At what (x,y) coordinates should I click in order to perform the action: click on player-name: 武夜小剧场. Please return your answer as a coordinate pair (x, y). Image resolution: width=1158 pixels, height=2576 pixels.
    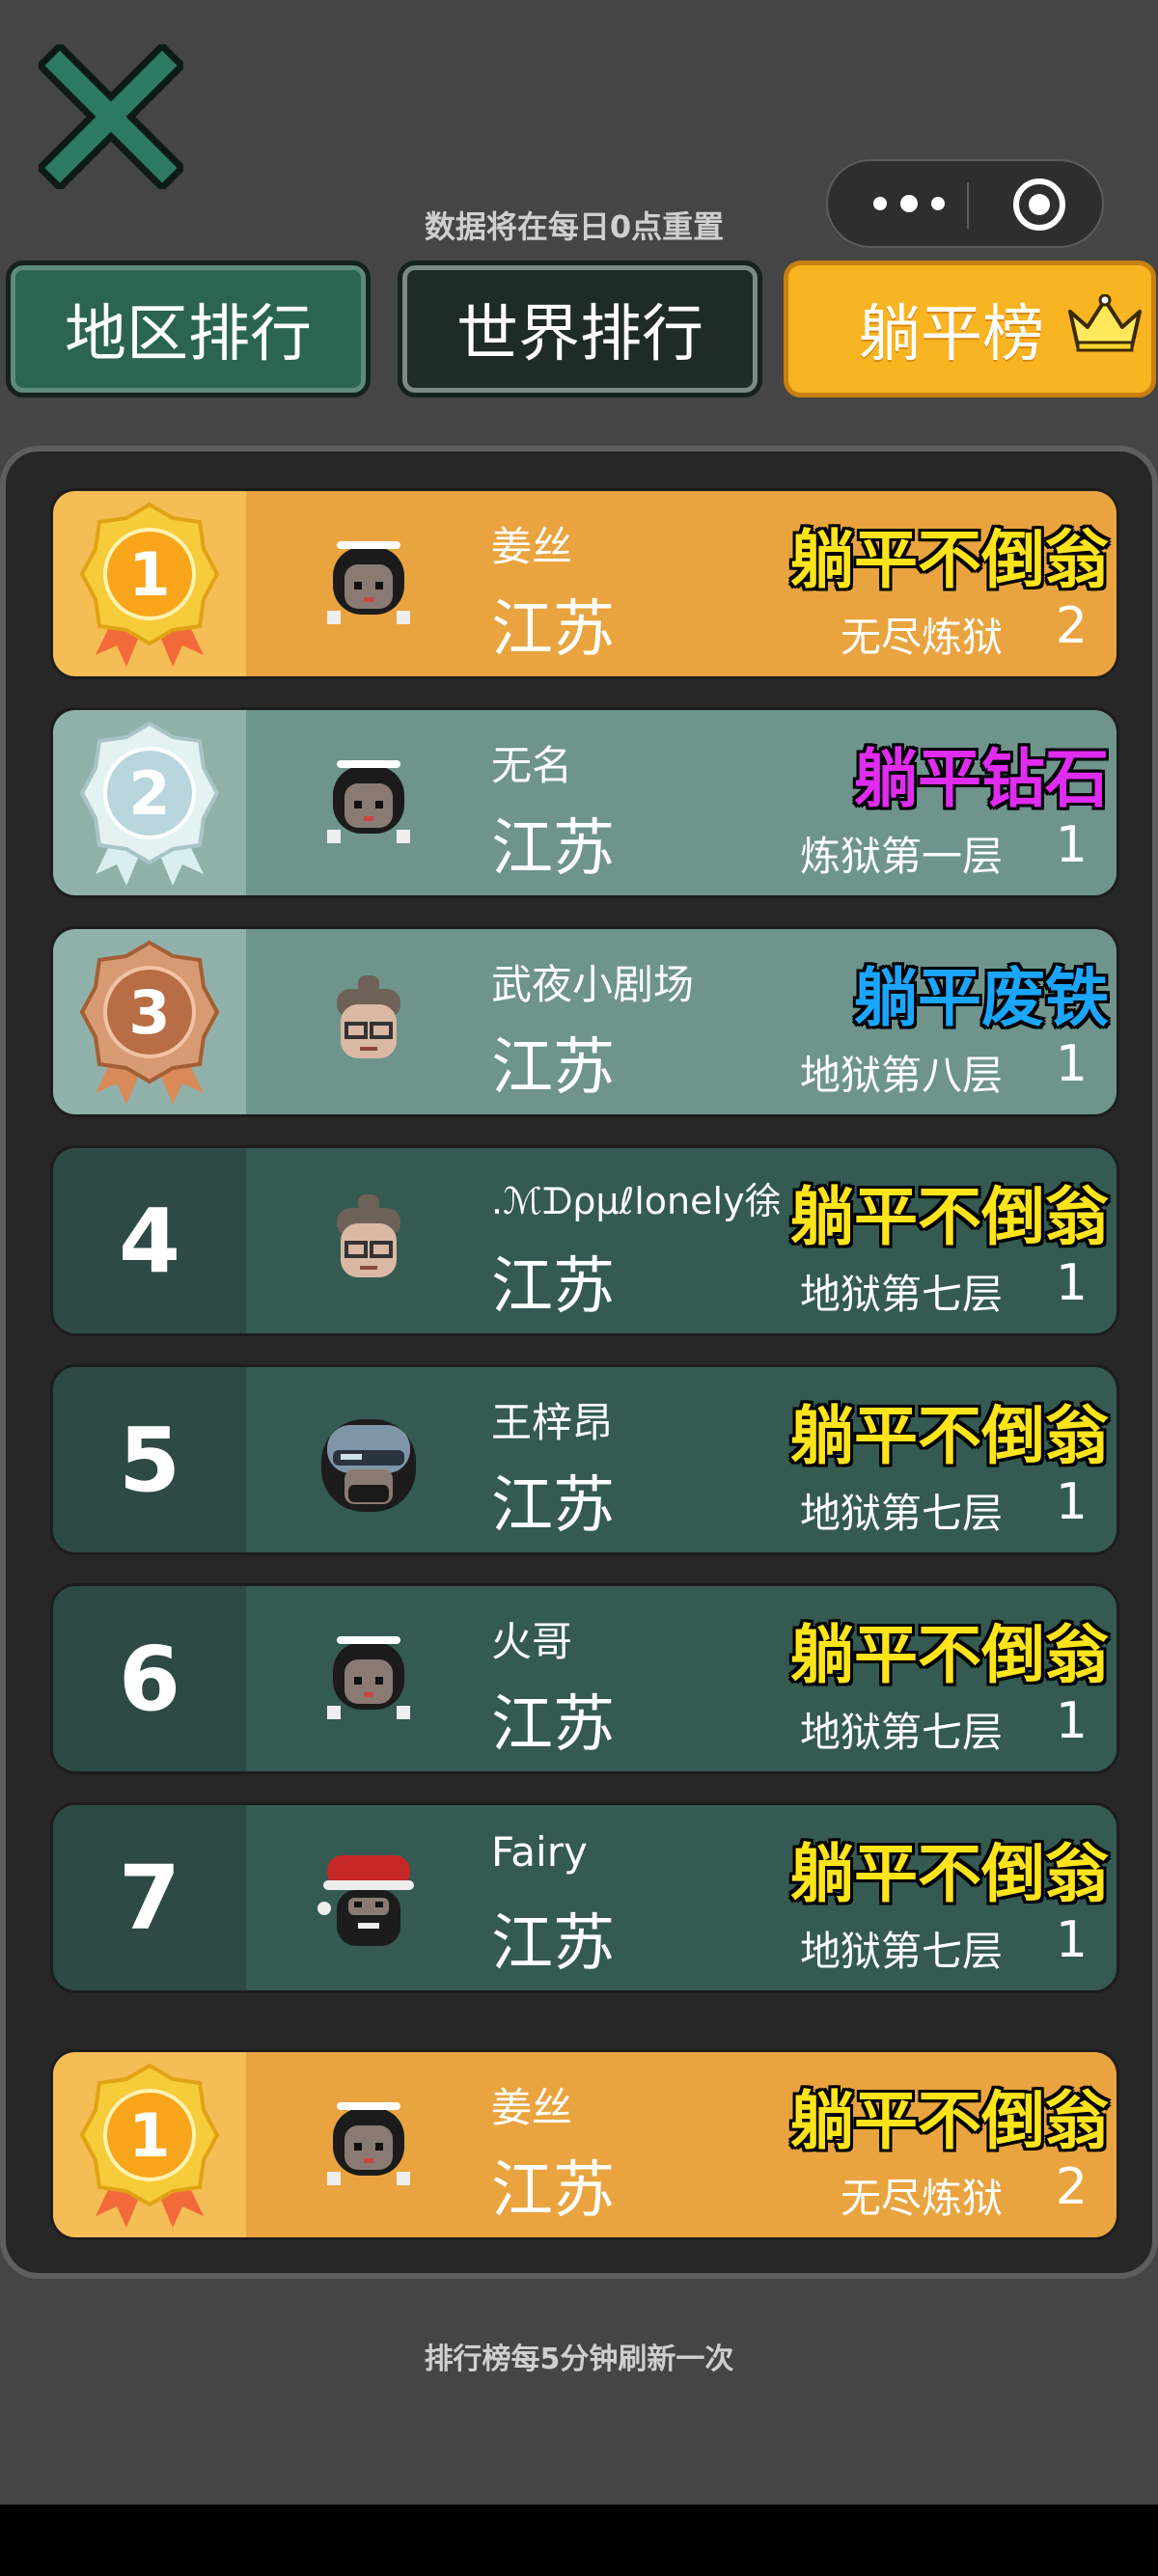
    Looking at the image, I should click on (593, 985).